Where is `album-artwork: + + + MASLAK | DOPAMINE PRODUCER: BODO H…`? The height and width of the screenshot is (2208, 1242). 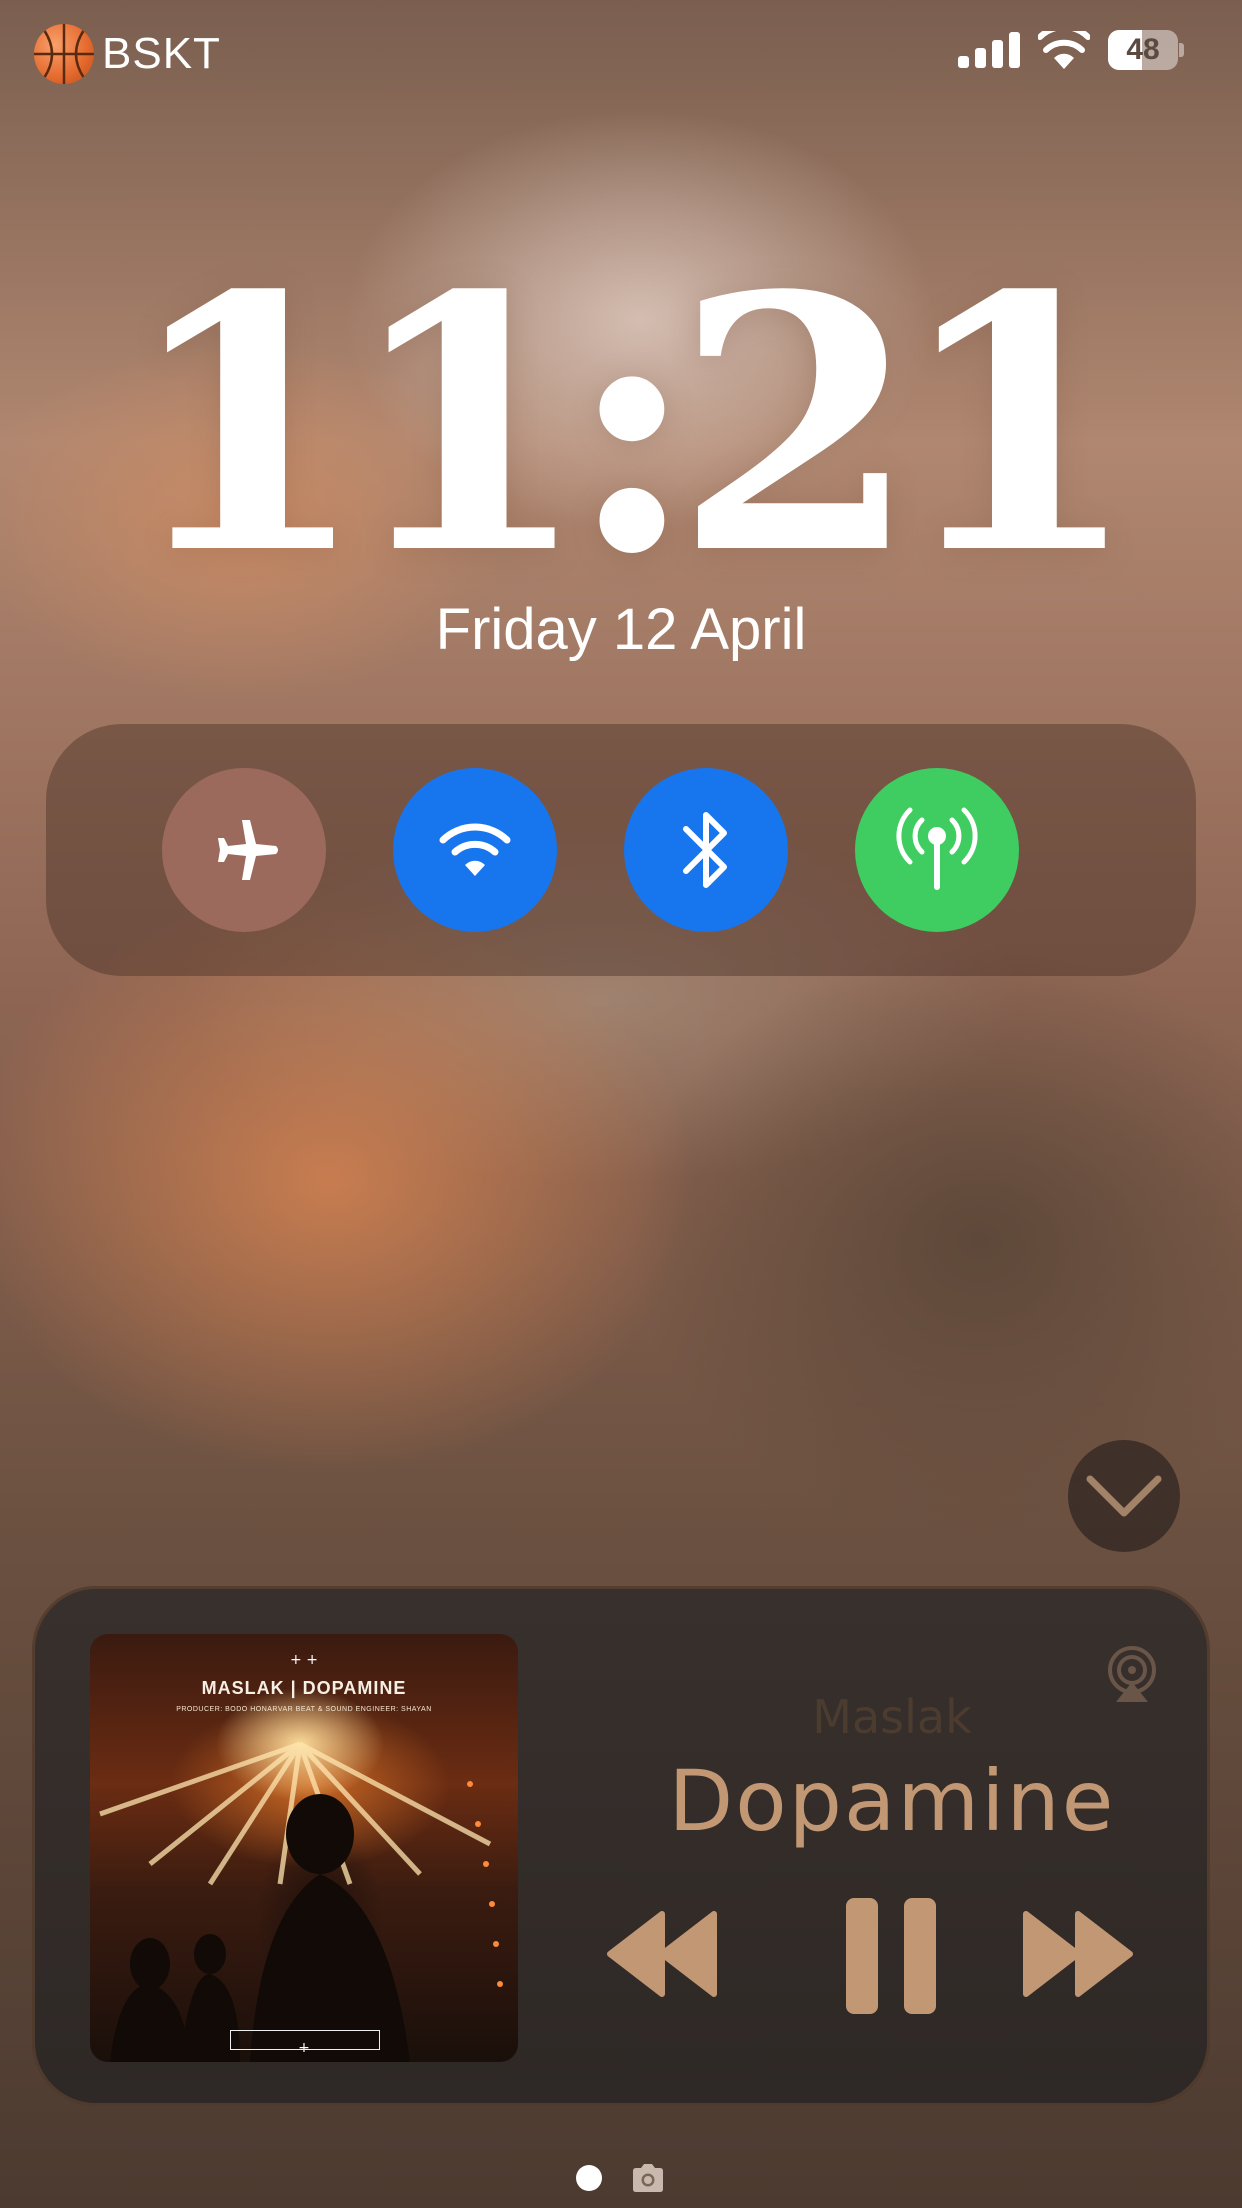
album-artwork: + + + MASLAK | DOPAMINE PRODUCER: BODO H… is located at coordinates (304, 1848).